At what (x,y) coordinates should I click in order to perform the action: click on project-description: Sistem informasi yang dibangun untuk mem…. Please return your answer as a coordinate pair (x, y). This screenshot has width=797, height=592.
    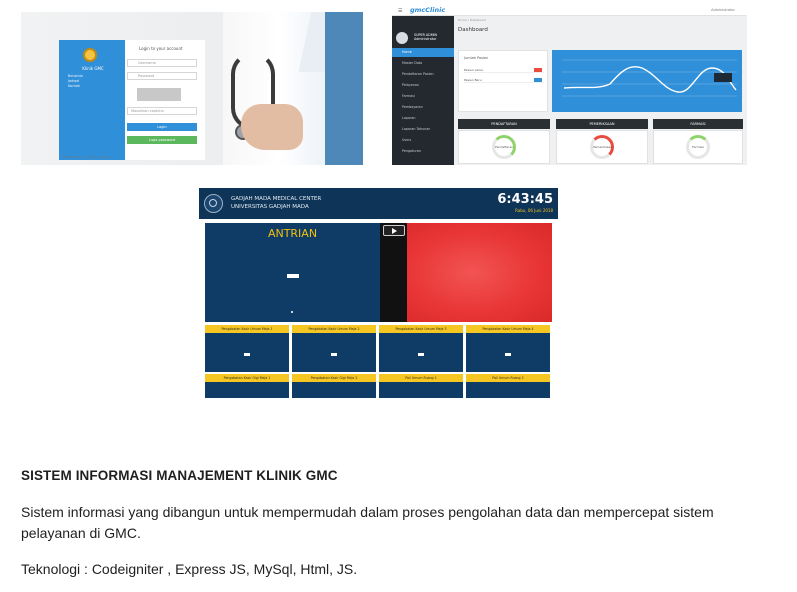
    Looking at the image, I should click on (367, 522).